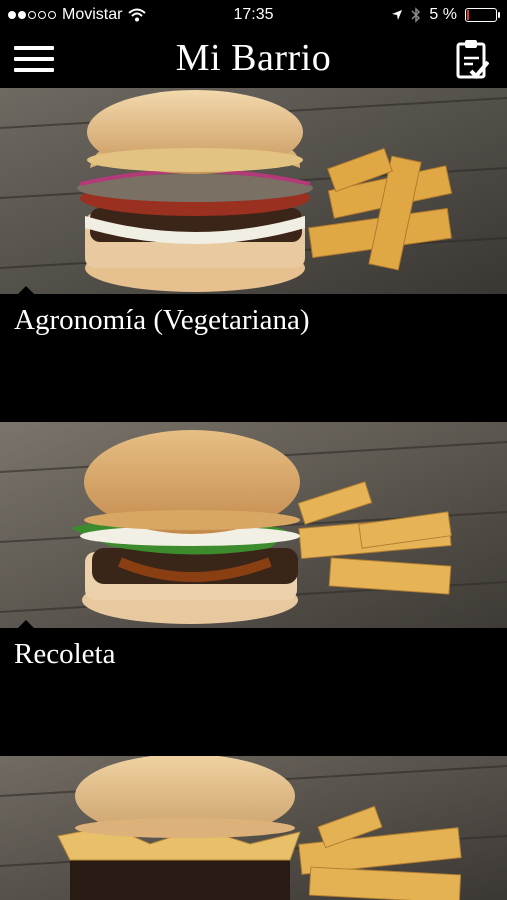  Describe the element at coordinates (472, 59) in the screenshot. I see `clipboard-check-icon` at that location.